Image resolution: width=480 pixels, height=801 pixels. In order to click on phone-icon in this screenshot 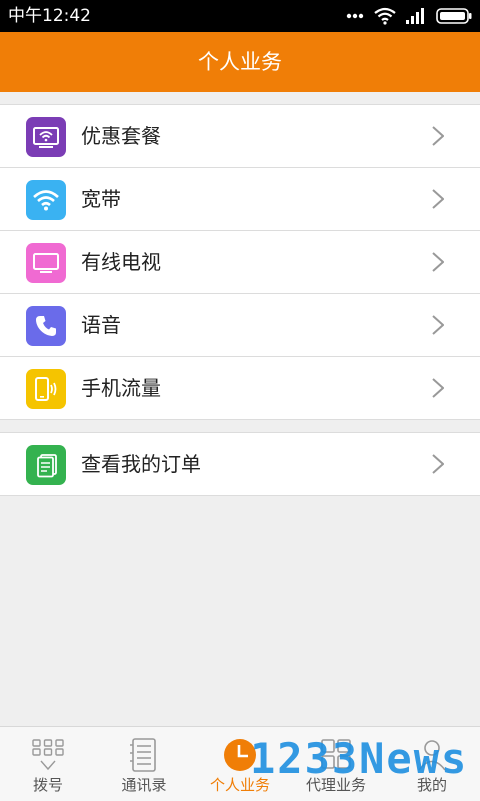, I will do `click(46, 326)`.